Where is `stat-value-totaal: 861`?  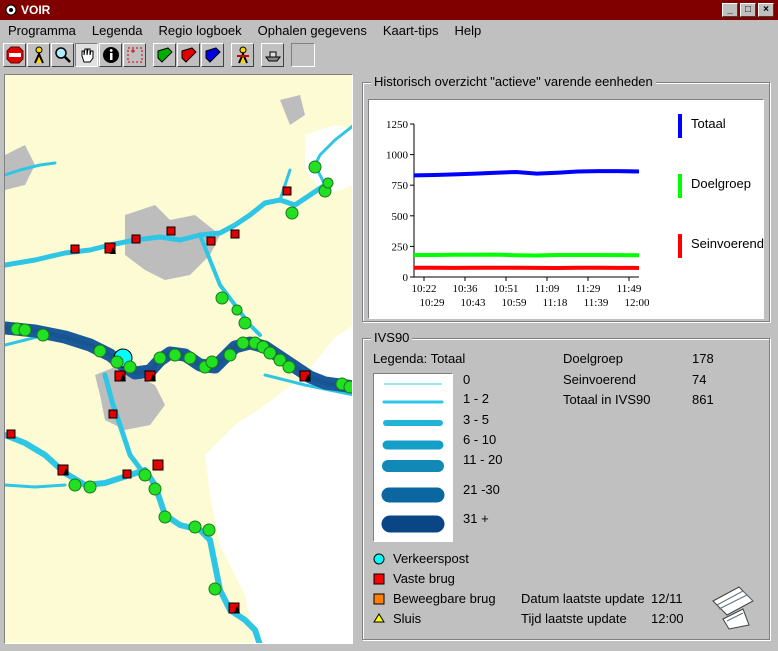 stat-value-totaal: 861 is located at coordinates (703, 399).